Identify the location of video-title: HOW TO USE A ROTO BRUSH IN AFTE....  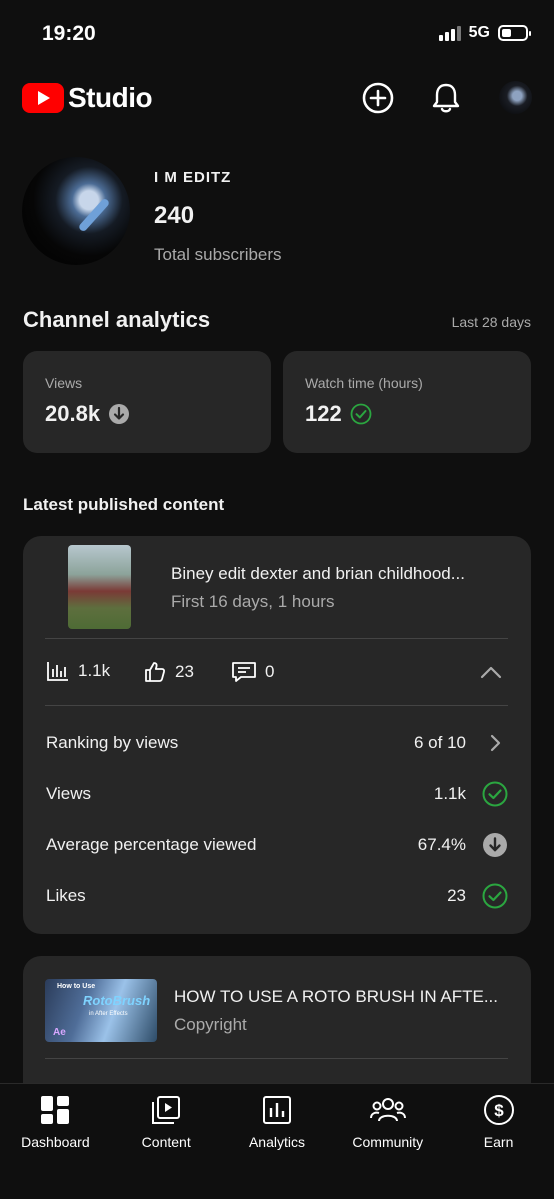
(336, 997).